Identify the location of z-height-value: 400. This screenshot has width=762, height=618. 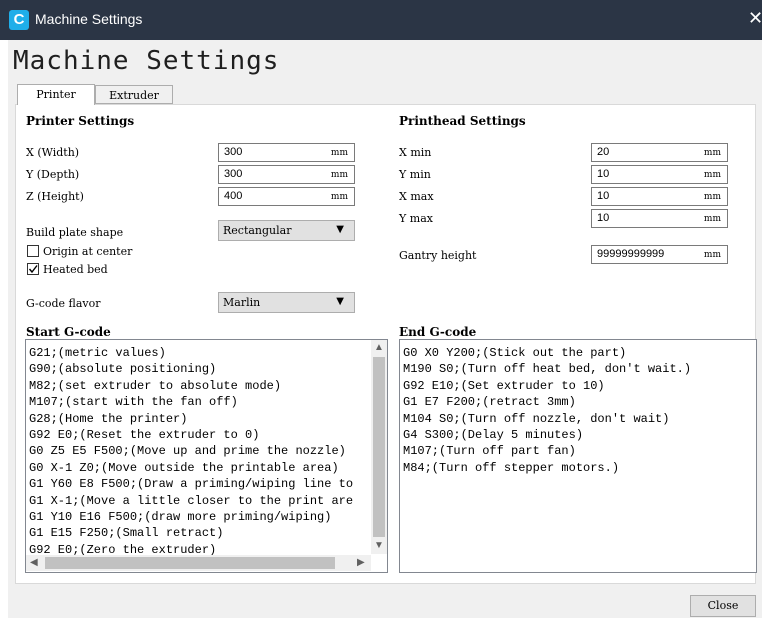
(233, 196).